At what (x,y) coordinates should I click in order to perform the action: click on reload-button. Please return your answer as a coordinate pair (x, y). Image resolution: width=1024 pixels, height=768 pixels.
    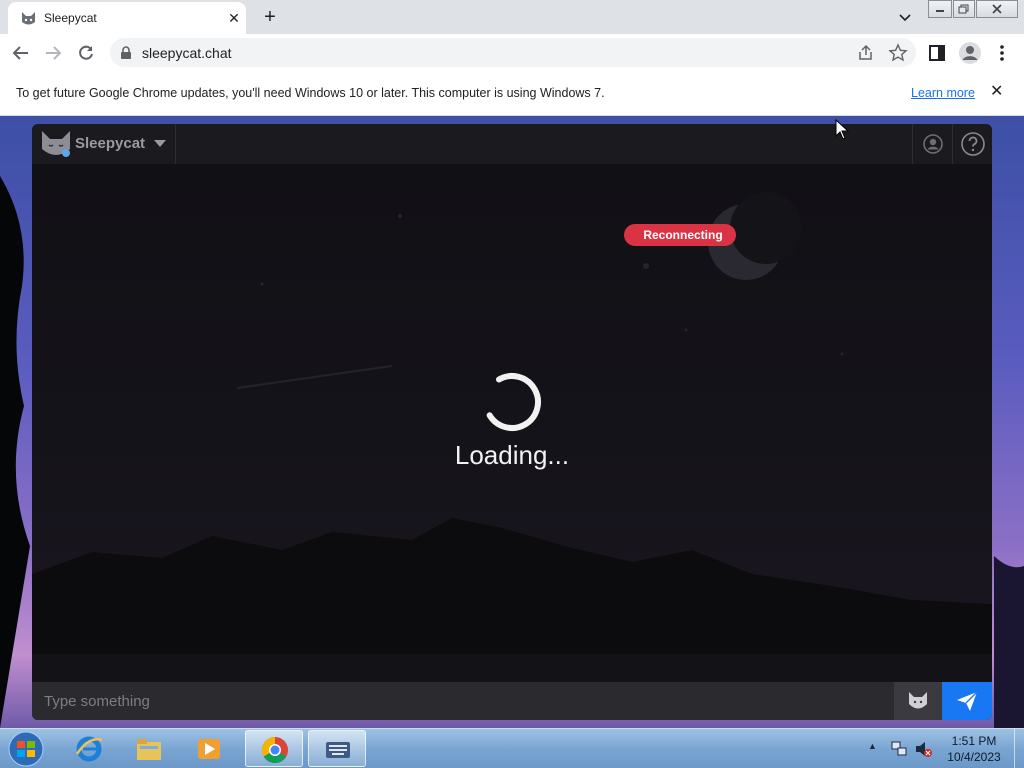
    Looking at the image, I should click on (86, 53).